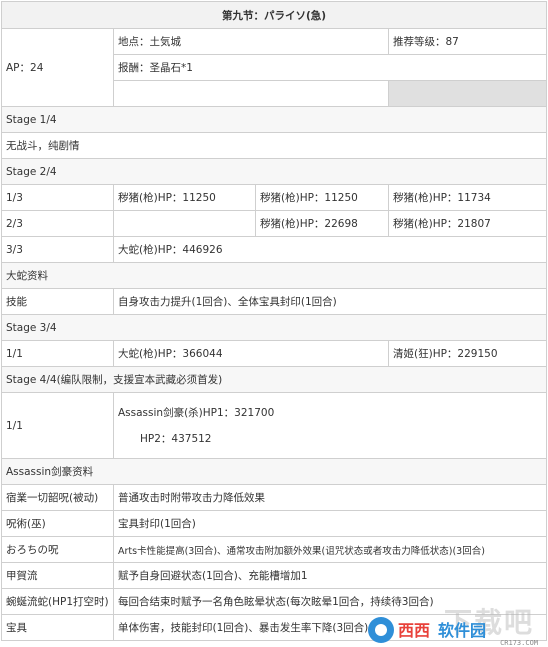 The image size is (548, 647). What do you see at coordinates (467, 353) in the screenshot?
I see `enemy-hp: 清姬(狂)HP：229150` at bounding box center [467, 353].